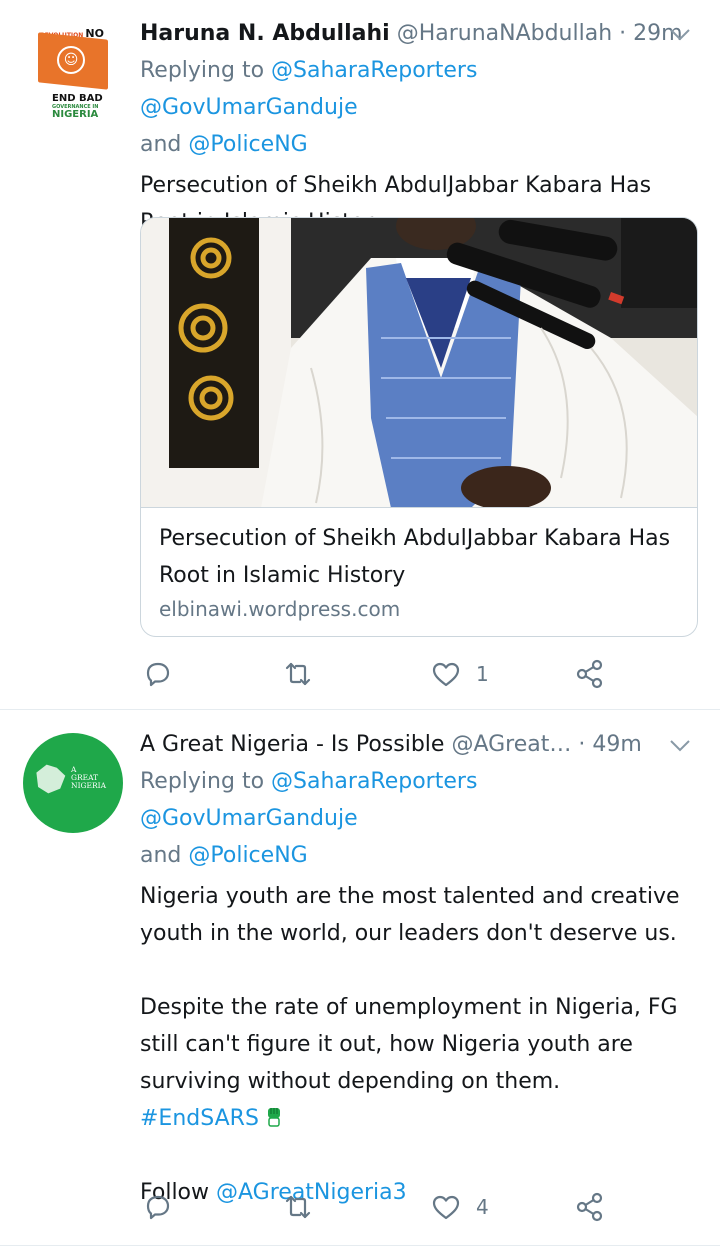 The height and width of the screenshot is (1246, 720). What do you see at coordinates (482, 674) in the screenshot?
I see `like-count: 1` at bounding box center [482, 674].